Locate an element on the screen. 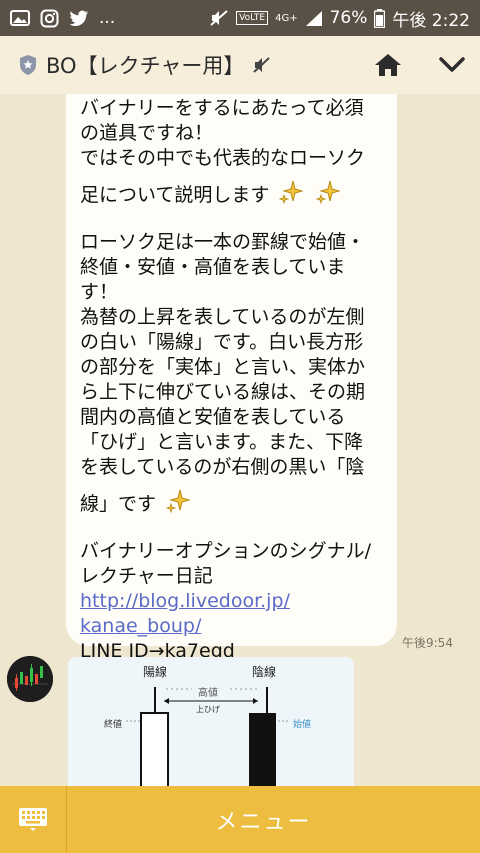  chat-header: BO【レクチャー用】 is located at coordinates (240, 65).